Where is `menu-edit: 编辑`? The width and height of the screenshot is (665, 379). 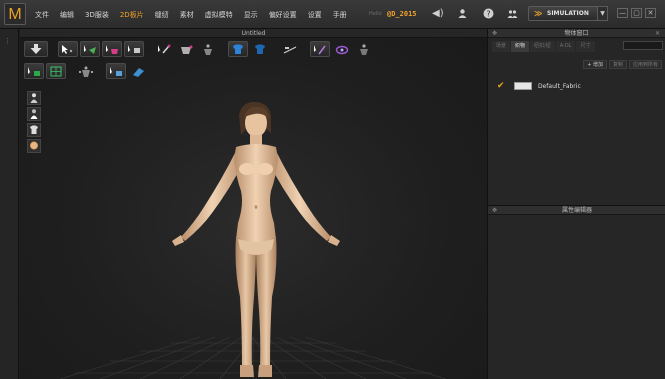 menu-edit: 编辑 is located at coordinates (67, 15).